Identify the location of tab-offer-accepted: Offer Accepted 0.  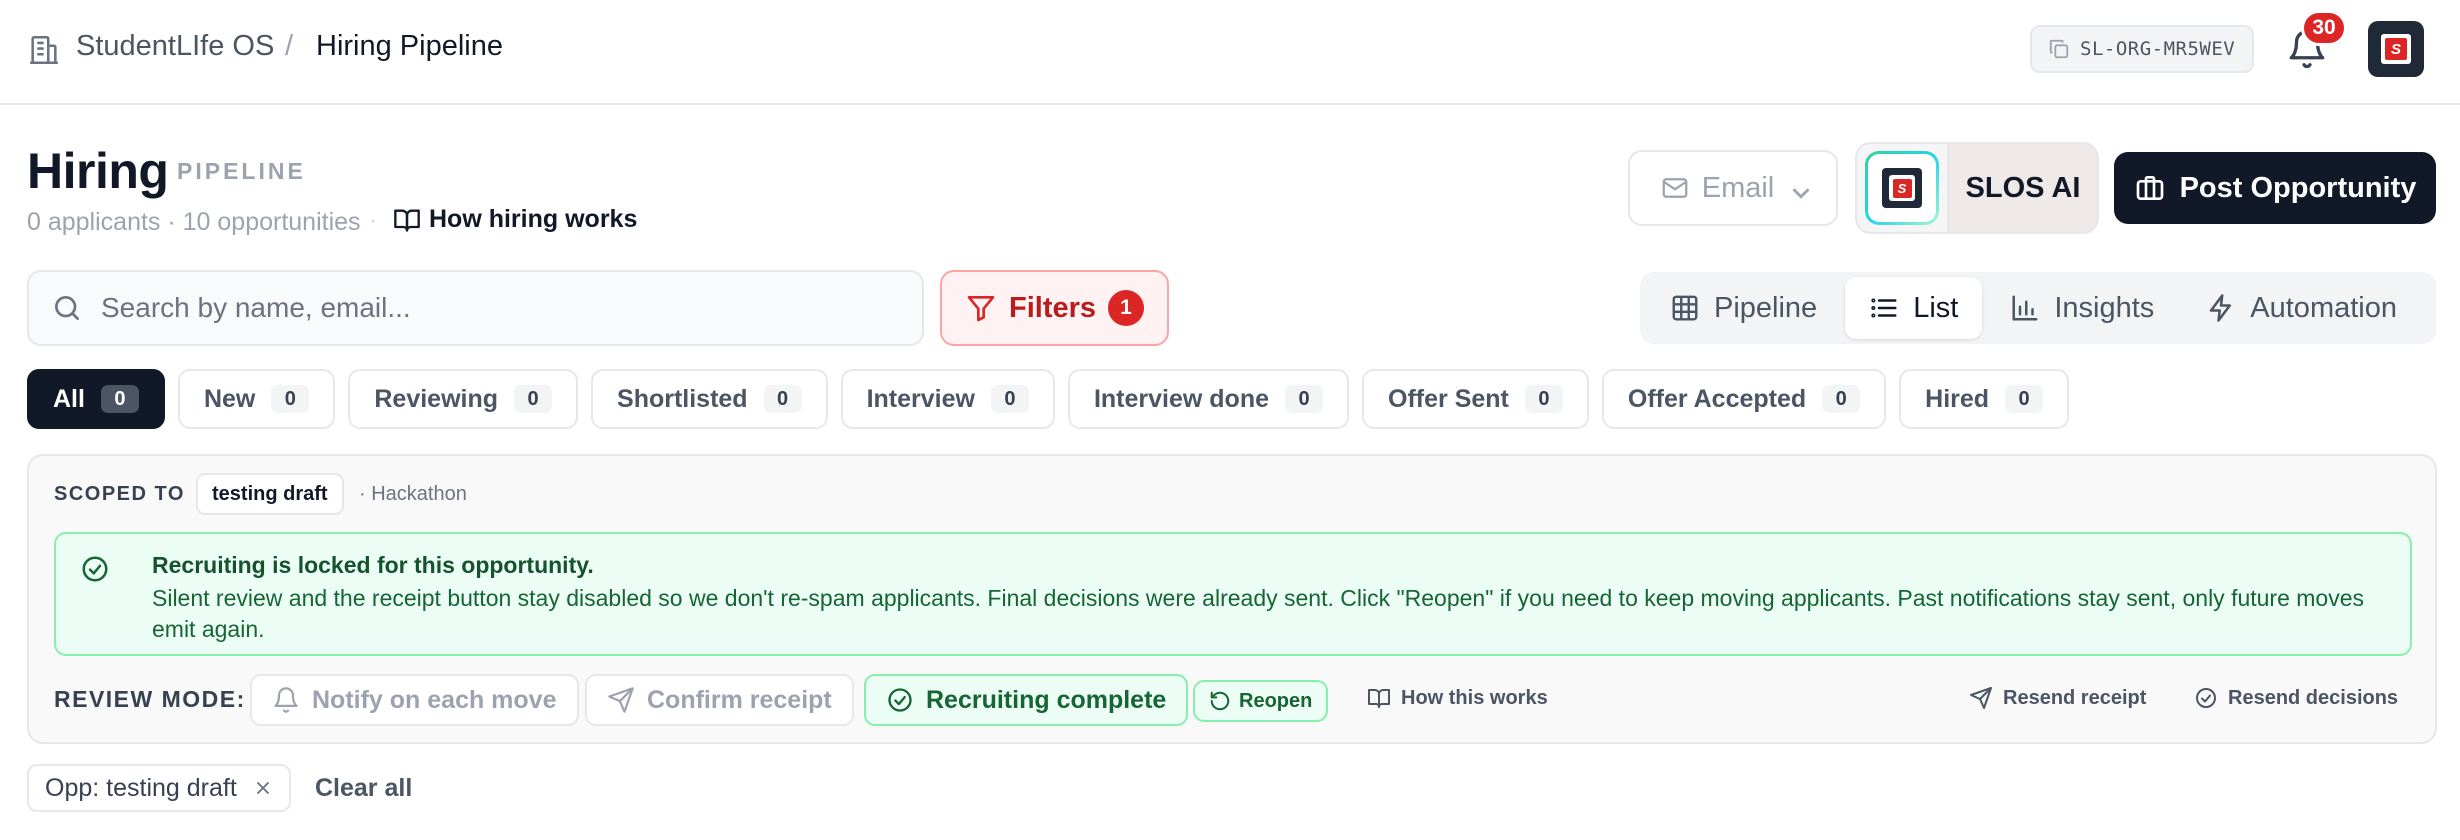
(1744, 399).